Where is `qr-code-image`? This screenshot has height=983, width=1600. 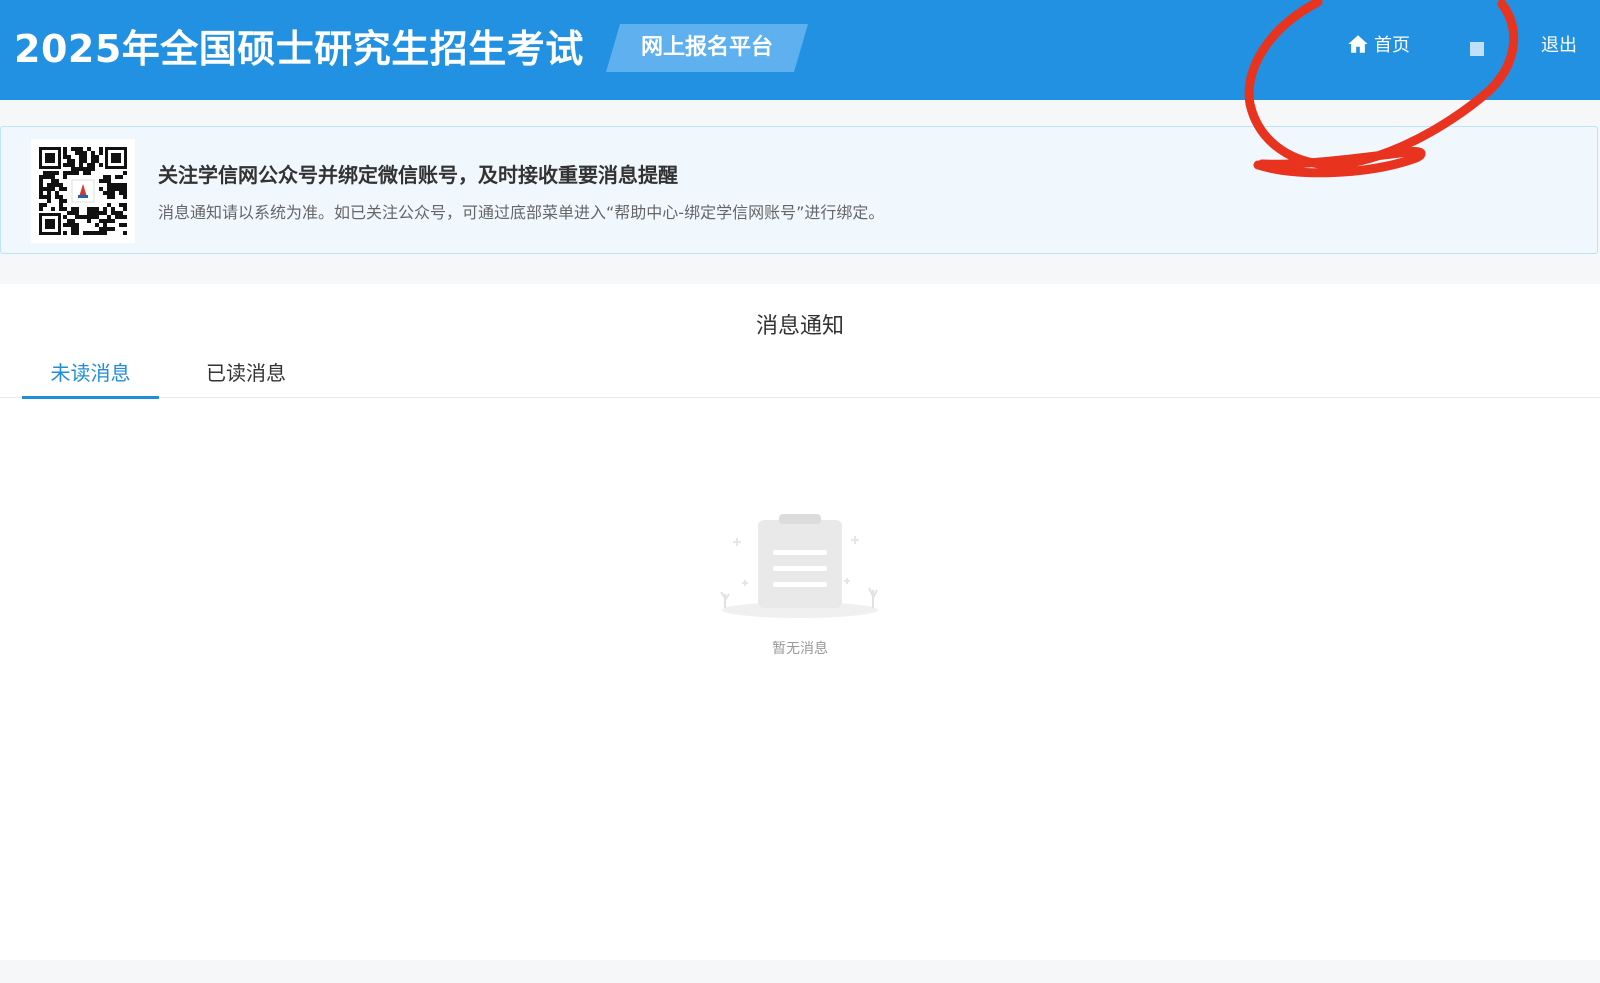
qr-code-image is located at coordinates (83, 191).